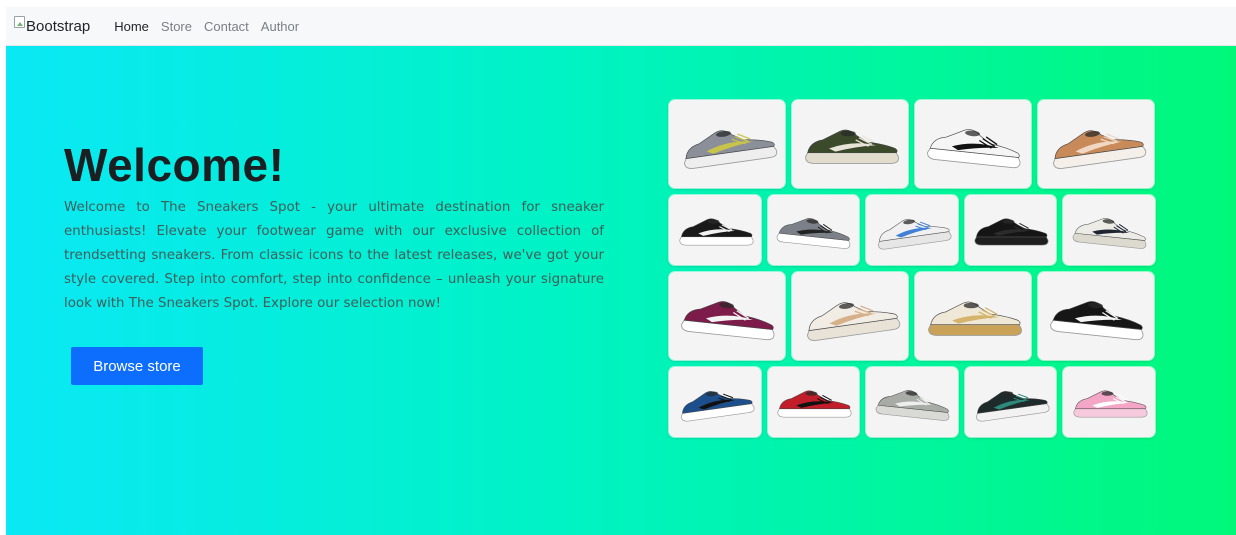 The image size is (1236, 535). What do you see at coordinates (131, 26) in the screenshot?
I see `nav-link-home: Home` at bounding box center [131, 26].